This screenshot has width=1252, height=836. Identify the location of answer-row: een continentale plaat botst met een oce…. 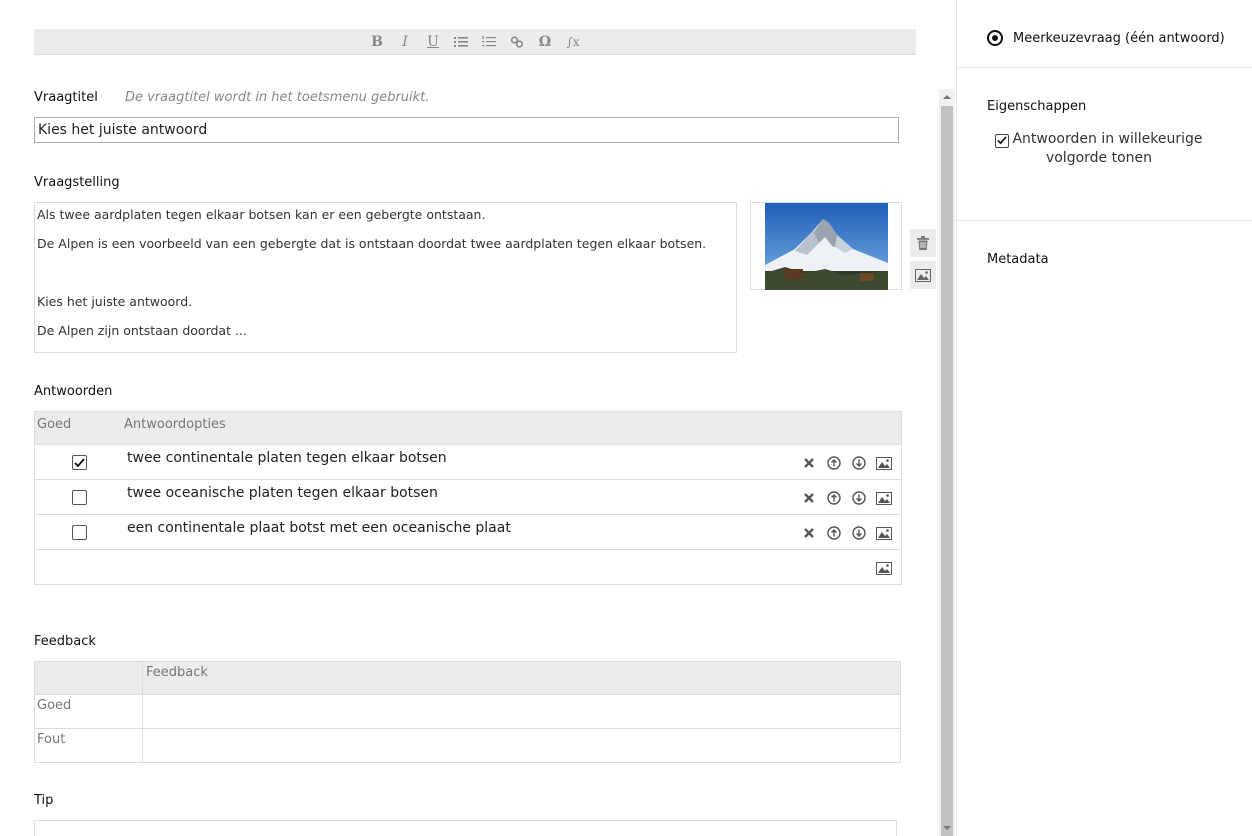
(468, 531).